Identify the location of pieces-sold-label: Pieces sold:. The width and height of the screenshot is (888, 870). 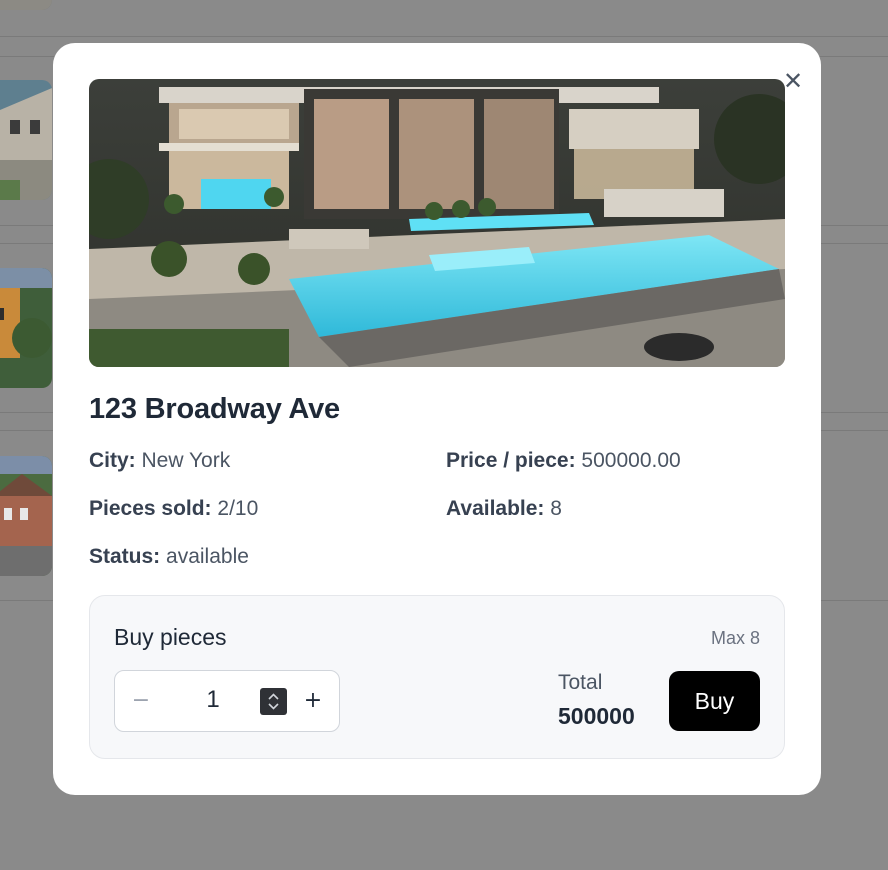
(150, 508).